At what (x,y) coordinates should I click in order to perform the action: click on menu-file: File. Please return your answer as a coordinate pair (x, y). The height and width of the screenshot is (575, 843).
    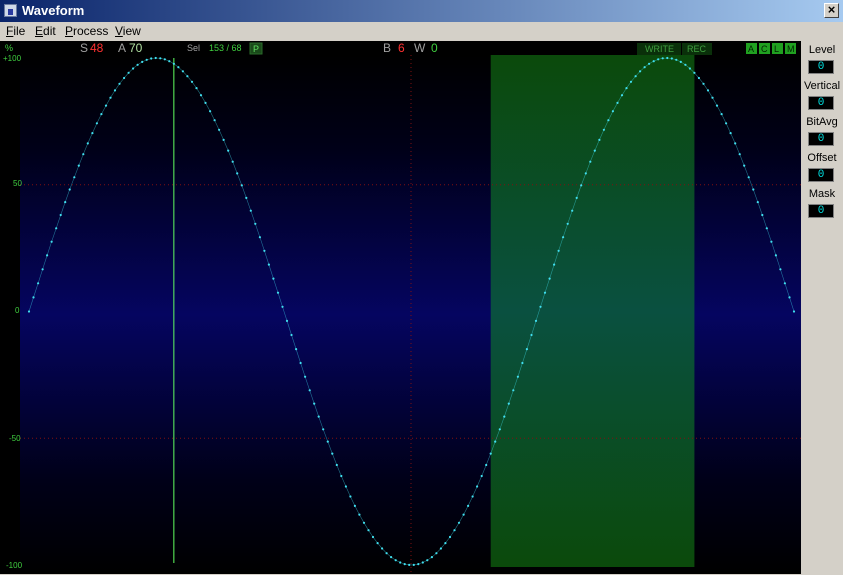
    Looking at the image, I should click on (15, 31).